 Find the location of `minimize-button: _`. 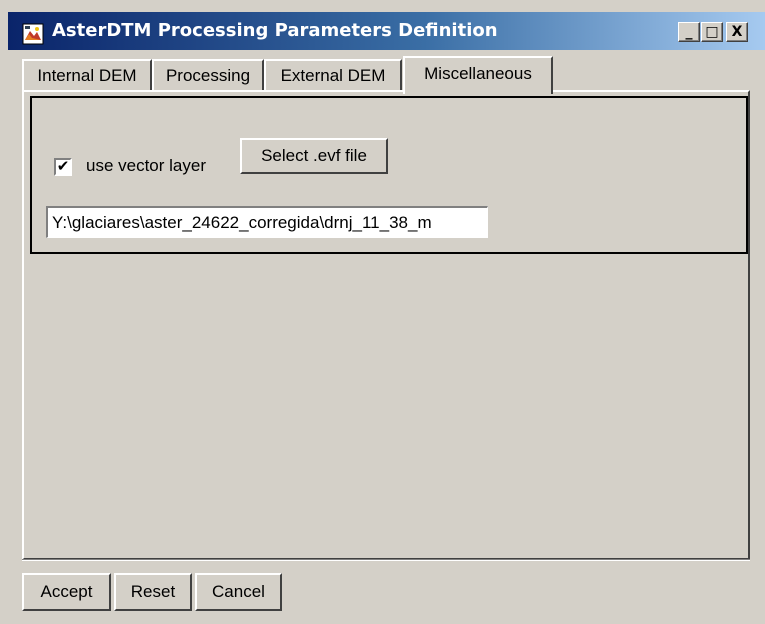

minimize-button: _ is located at coordinates (689, 32).